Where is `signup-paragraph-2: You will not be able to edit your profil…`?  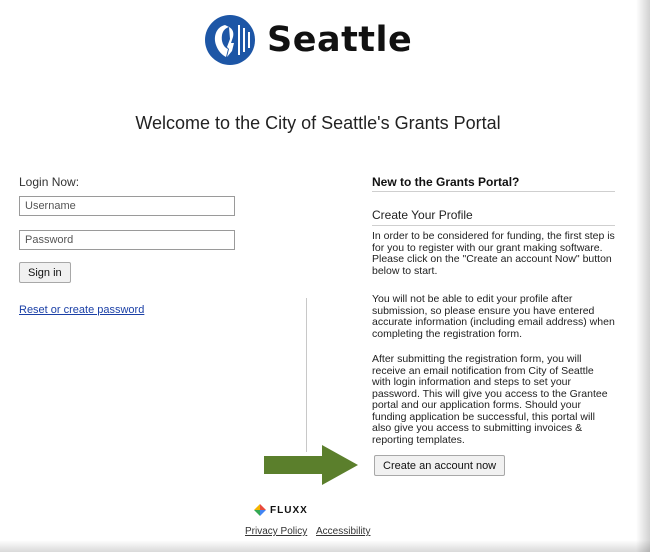 signup-paragraph-2: You will not be able to edit your profil… is located at coordinates (493, 316).